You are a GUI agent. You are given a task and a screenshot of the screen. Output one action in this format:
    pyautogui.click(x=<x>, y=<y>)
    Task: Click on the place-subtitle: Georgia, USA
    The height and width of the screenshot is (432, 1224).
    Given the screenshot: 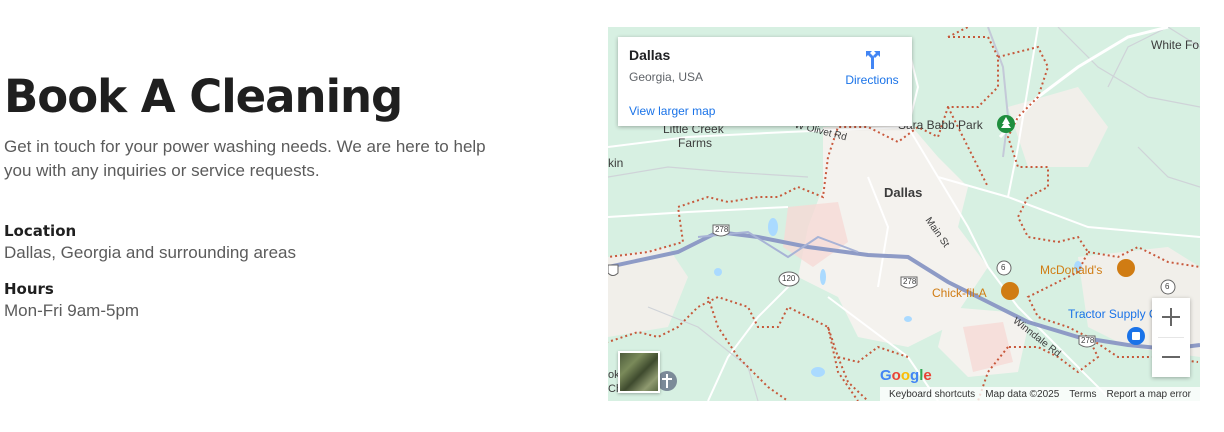 What is the action you would take?
    pyautogui.click(x=666, y=77)
    